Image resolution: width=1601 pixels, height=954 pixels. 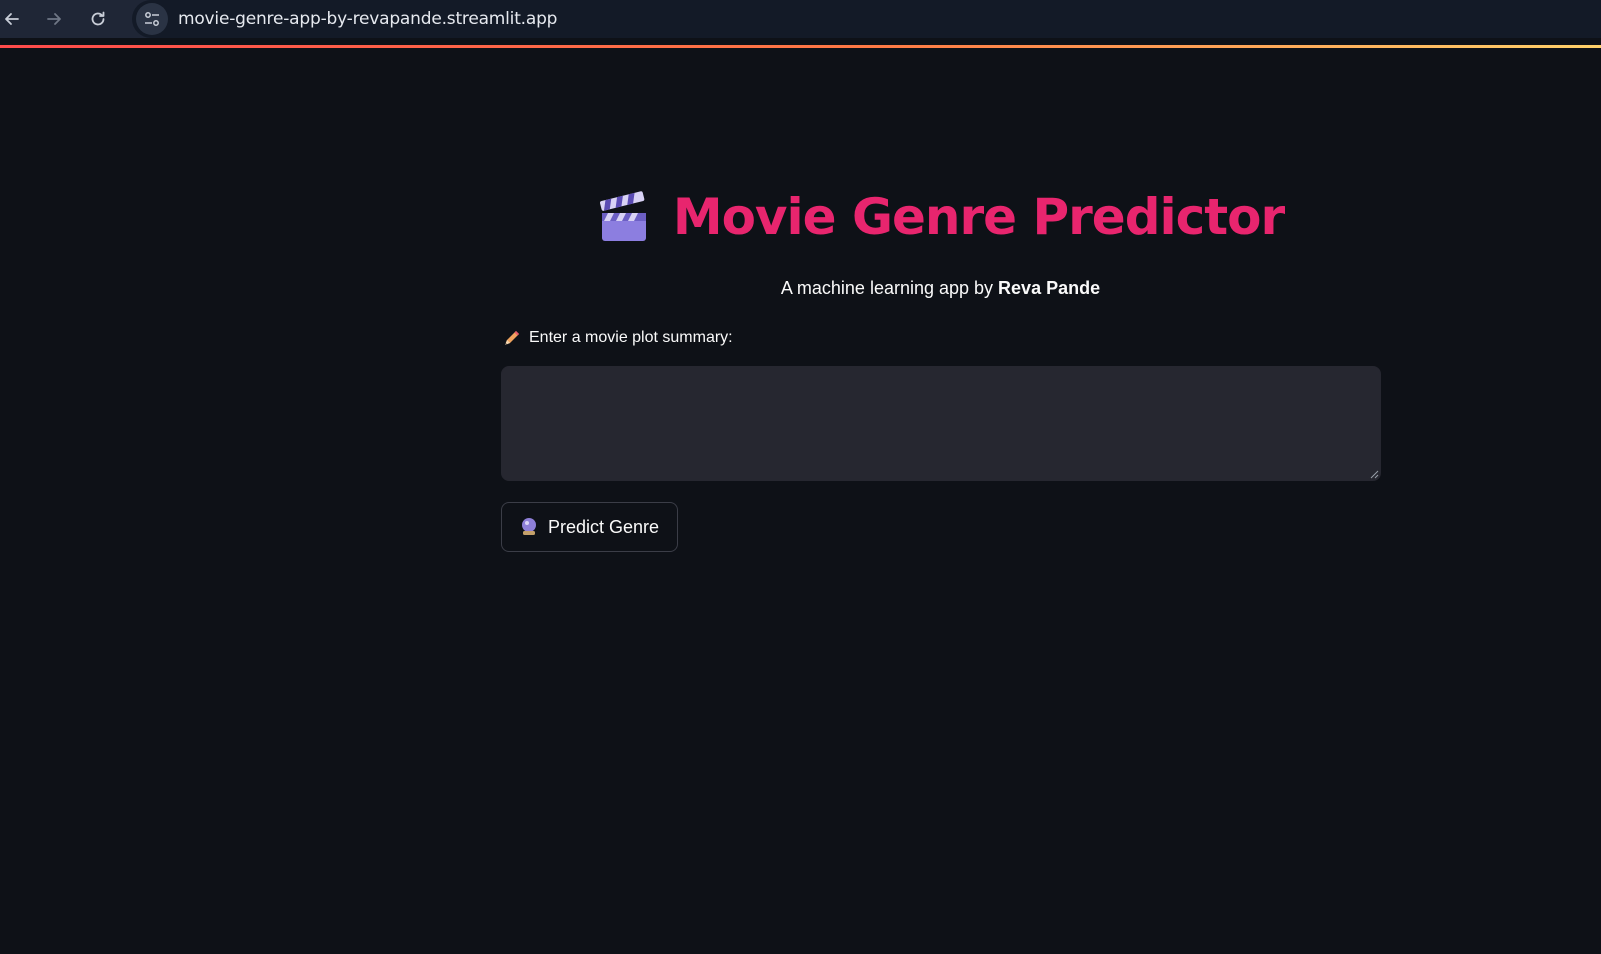 I want to click on forward-arrow-icon, so click(x=54, y=19).